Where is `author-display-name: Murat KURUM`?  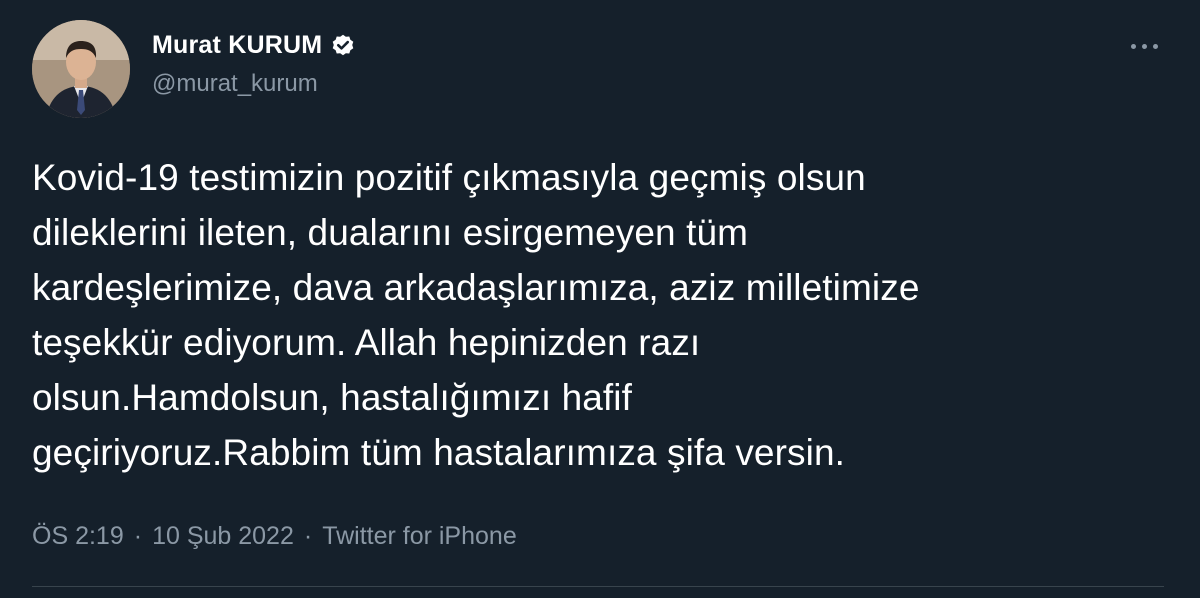
author-display-name: Murat KURUM is located at coordinates (237, 45).